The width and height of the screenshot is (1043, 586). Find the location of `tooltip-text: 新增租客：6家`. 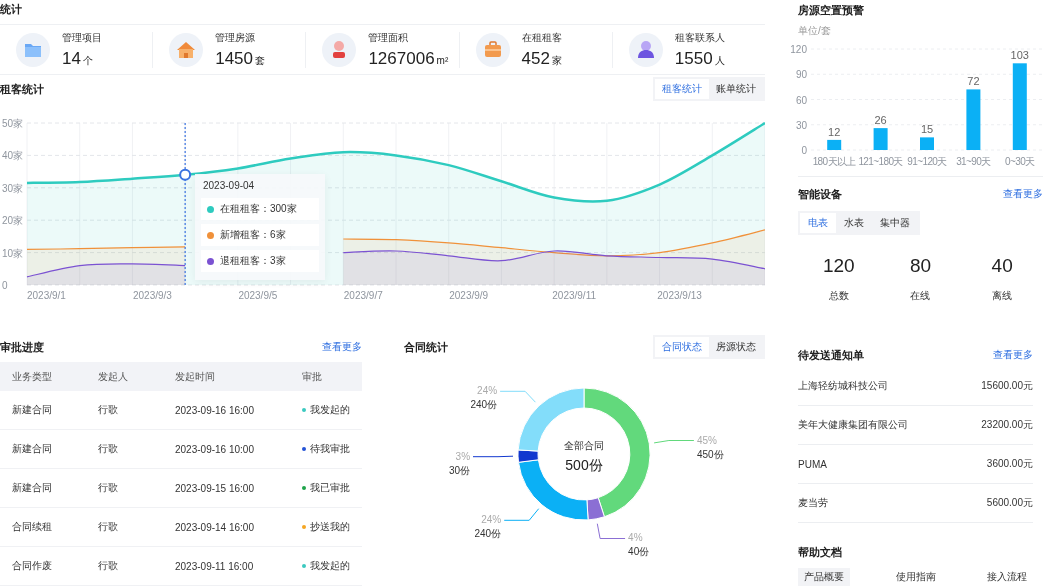

tooltip-text: 新增租客：6家 is located at coordinates (253, 235).